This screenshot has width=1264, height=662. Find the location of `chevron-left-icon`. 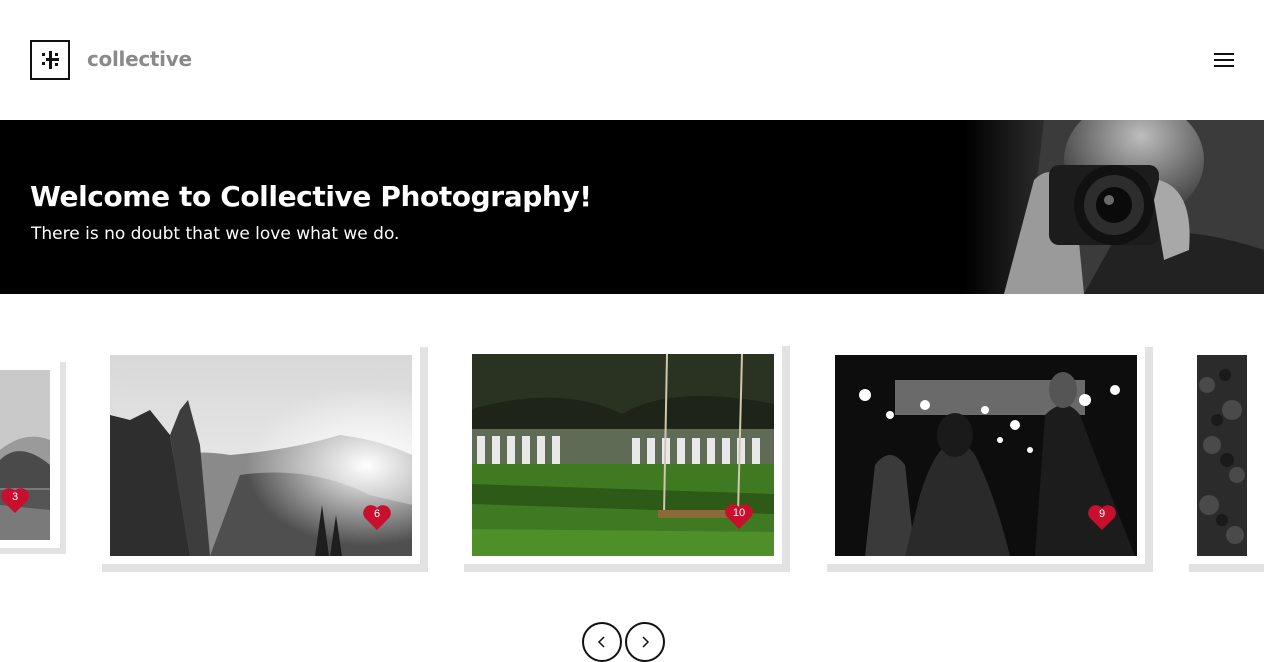

chevron-left-icon is located at coordinates (601, 642).